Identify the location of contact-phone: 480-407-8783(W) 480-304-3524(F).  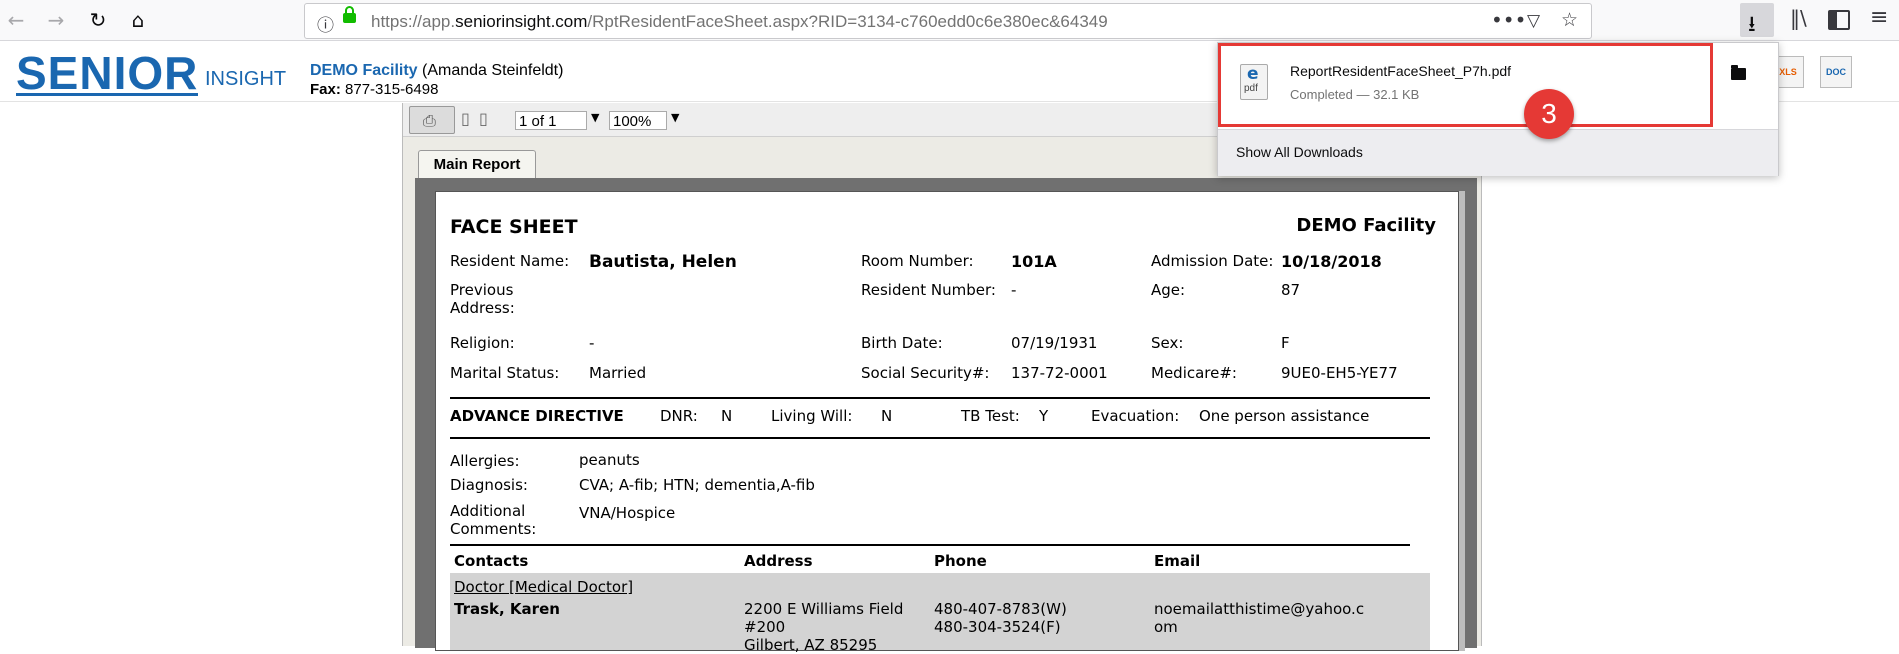
(1000, 618).